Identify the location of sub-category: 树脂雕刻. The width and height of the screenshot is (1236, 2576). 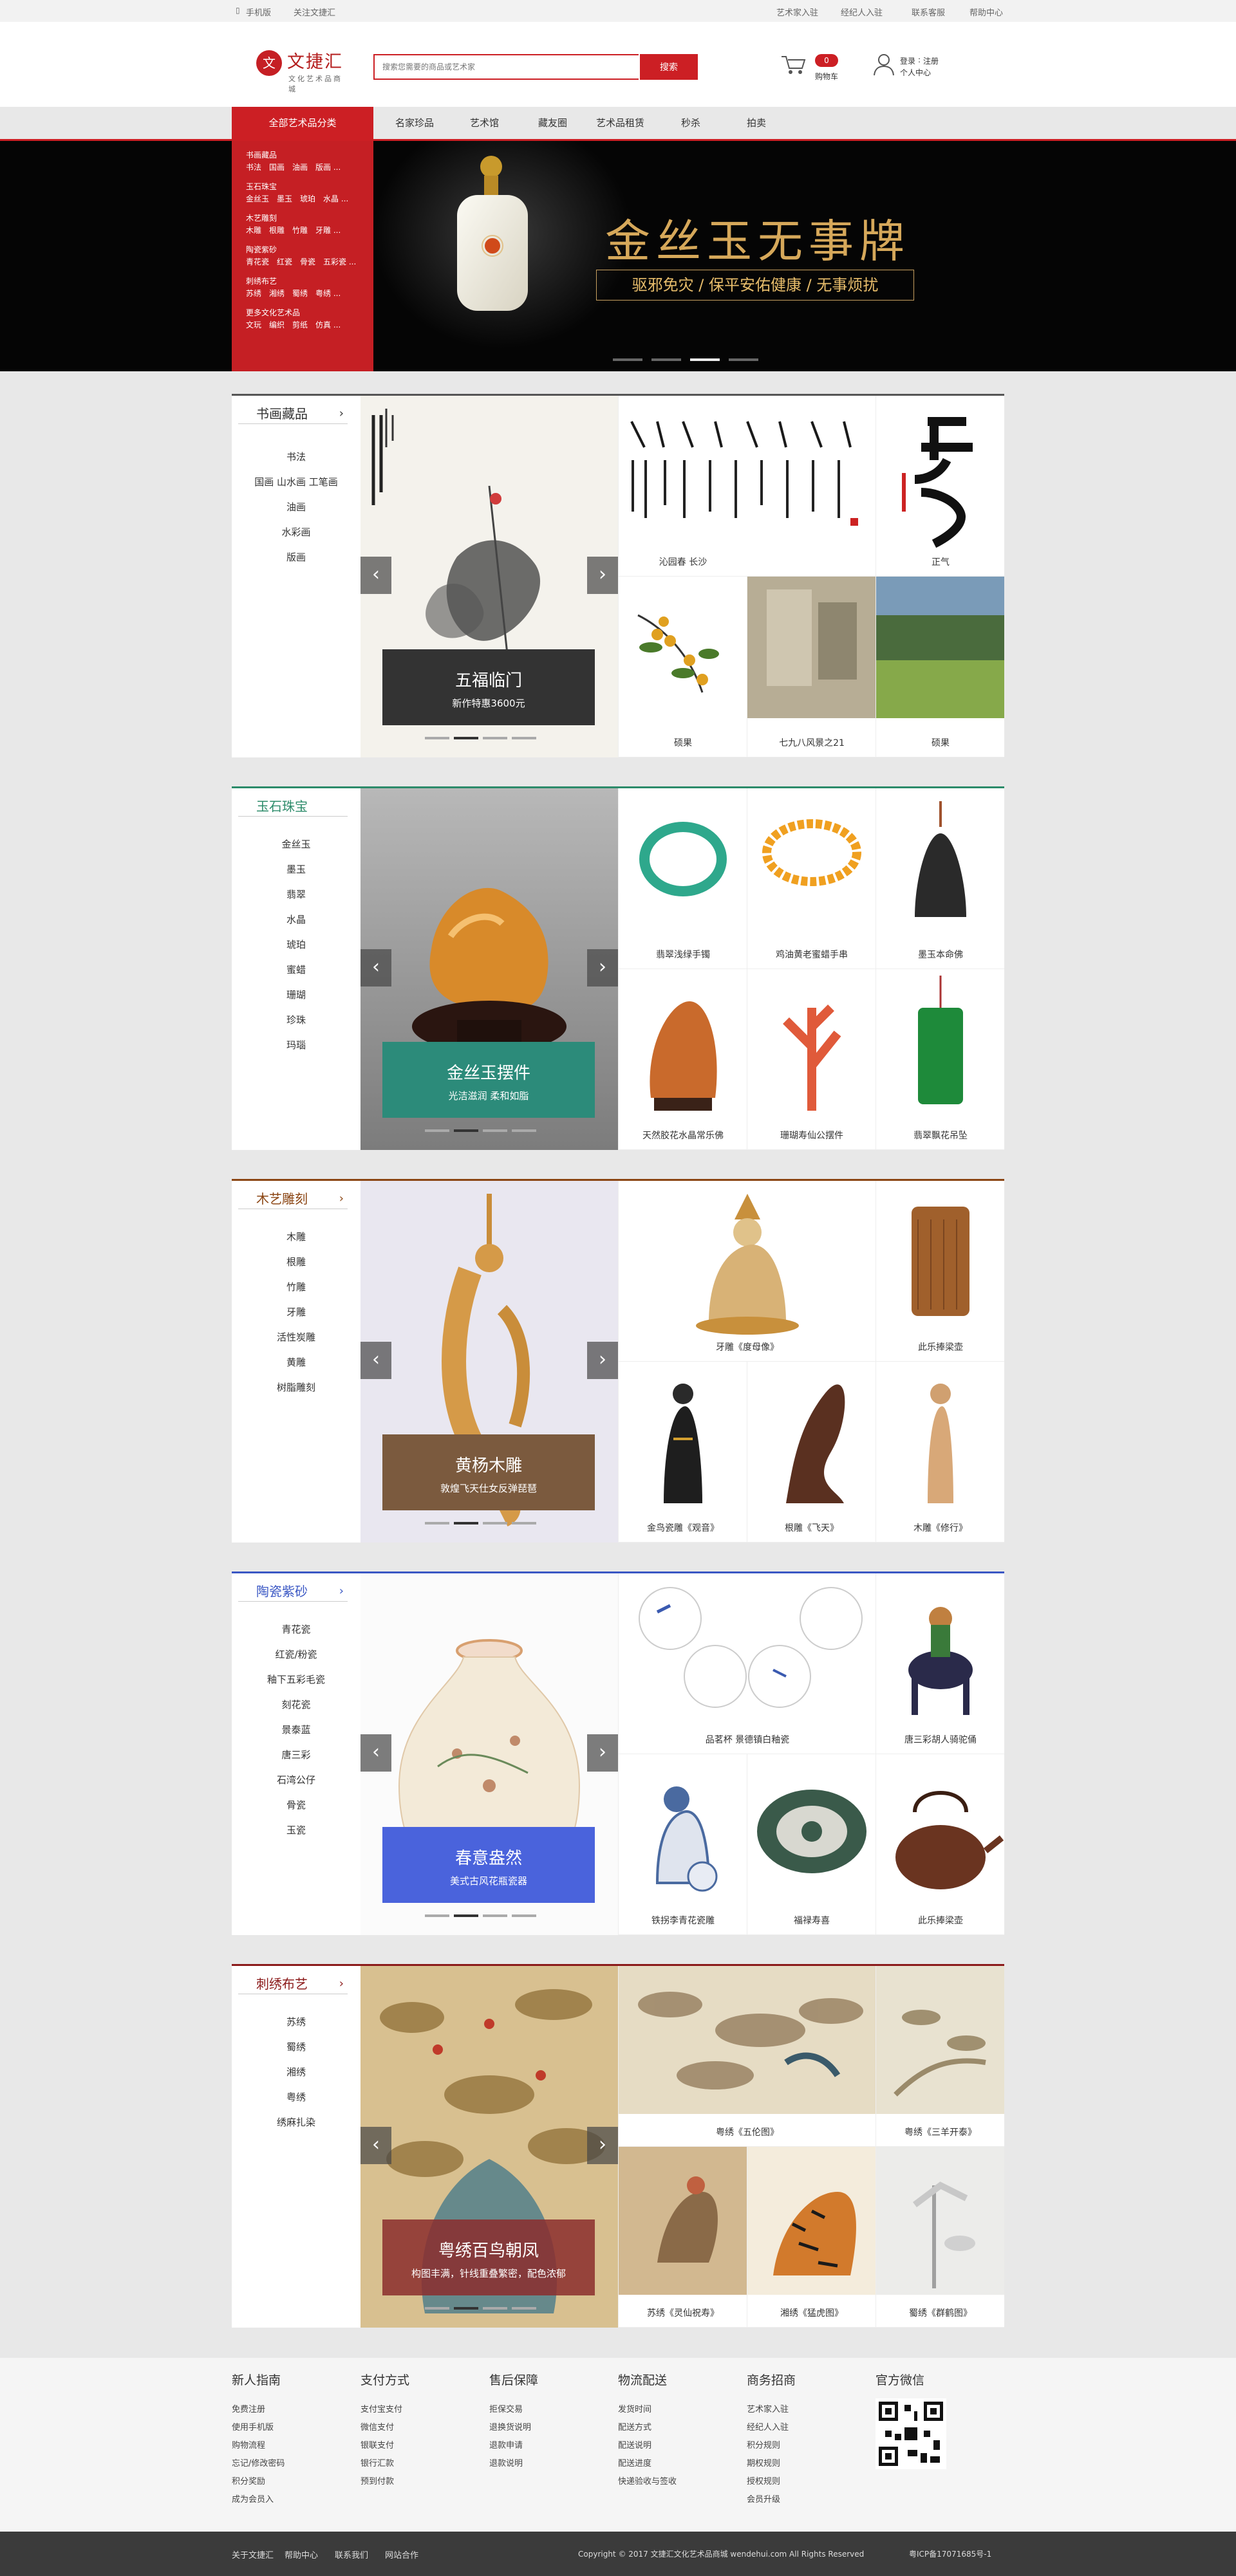
(296, 1387).